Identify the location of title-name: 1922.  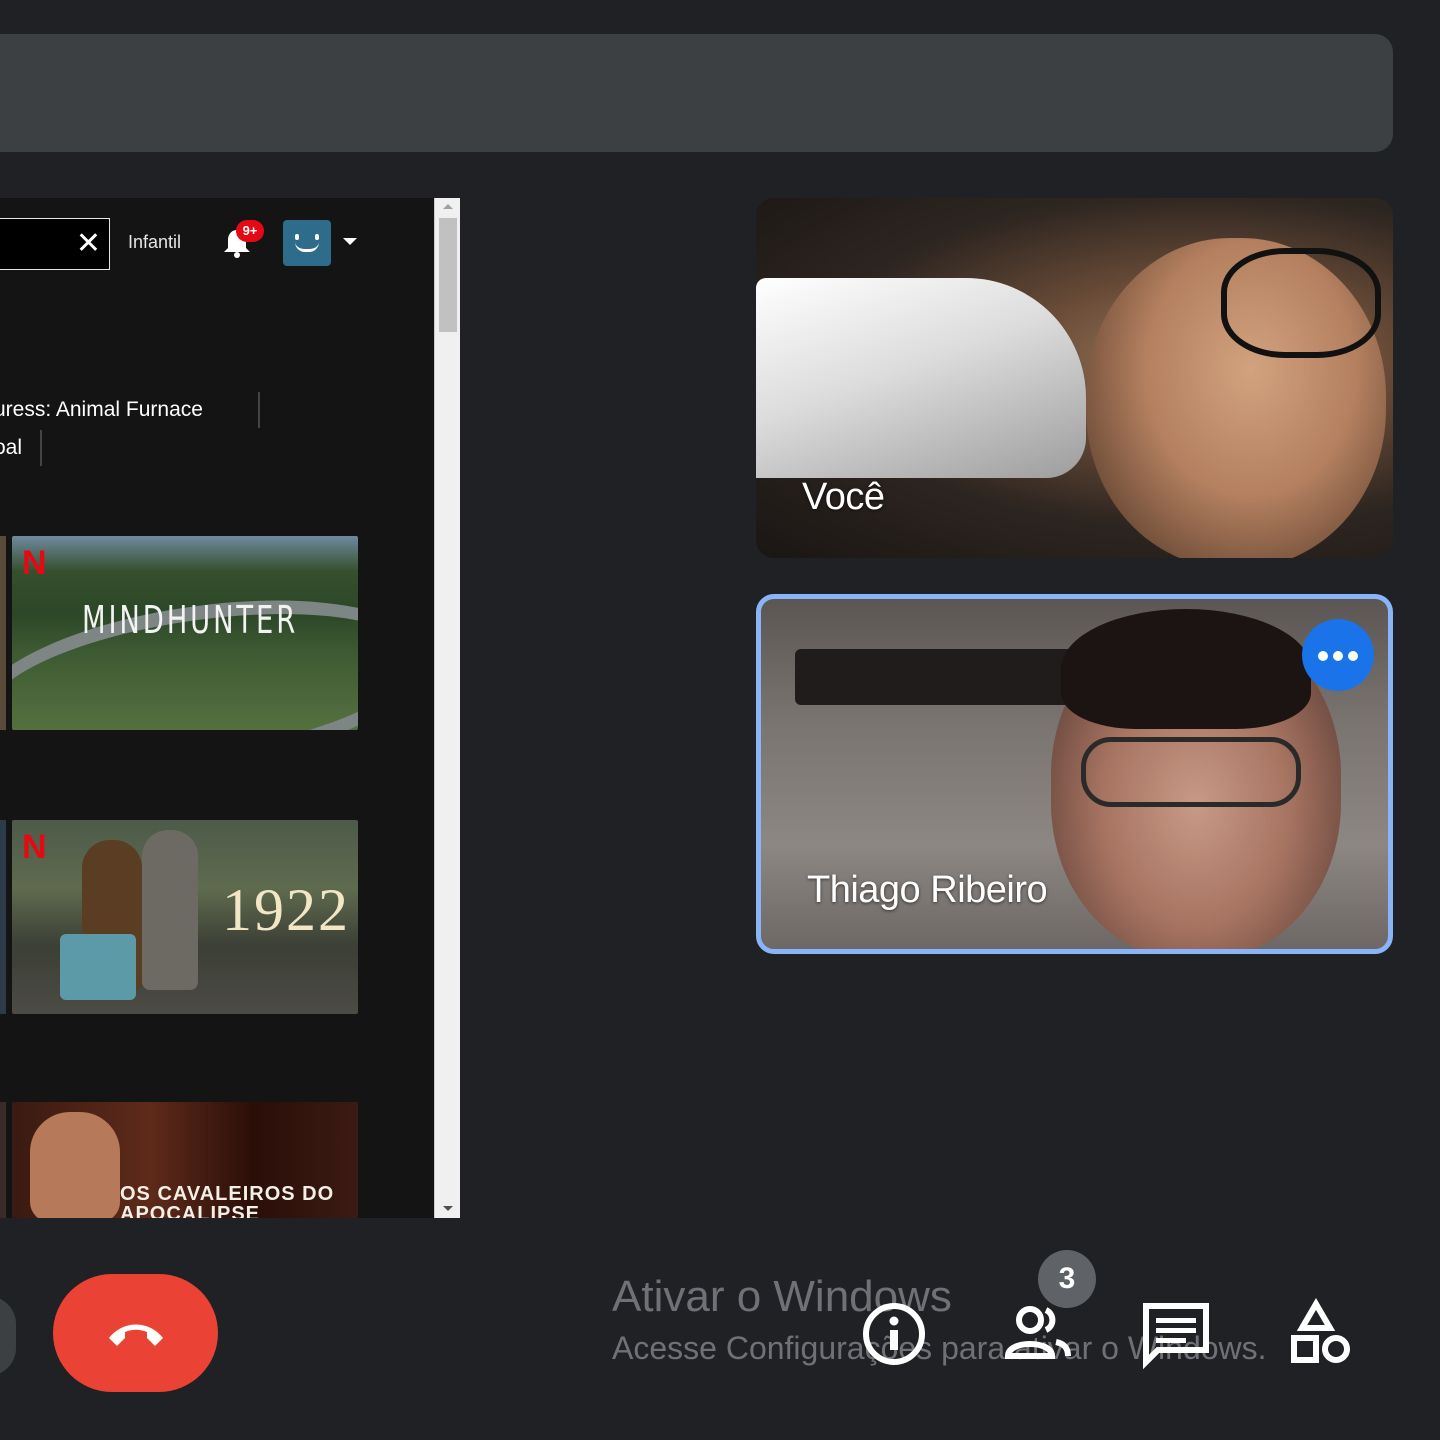
(286, 910).